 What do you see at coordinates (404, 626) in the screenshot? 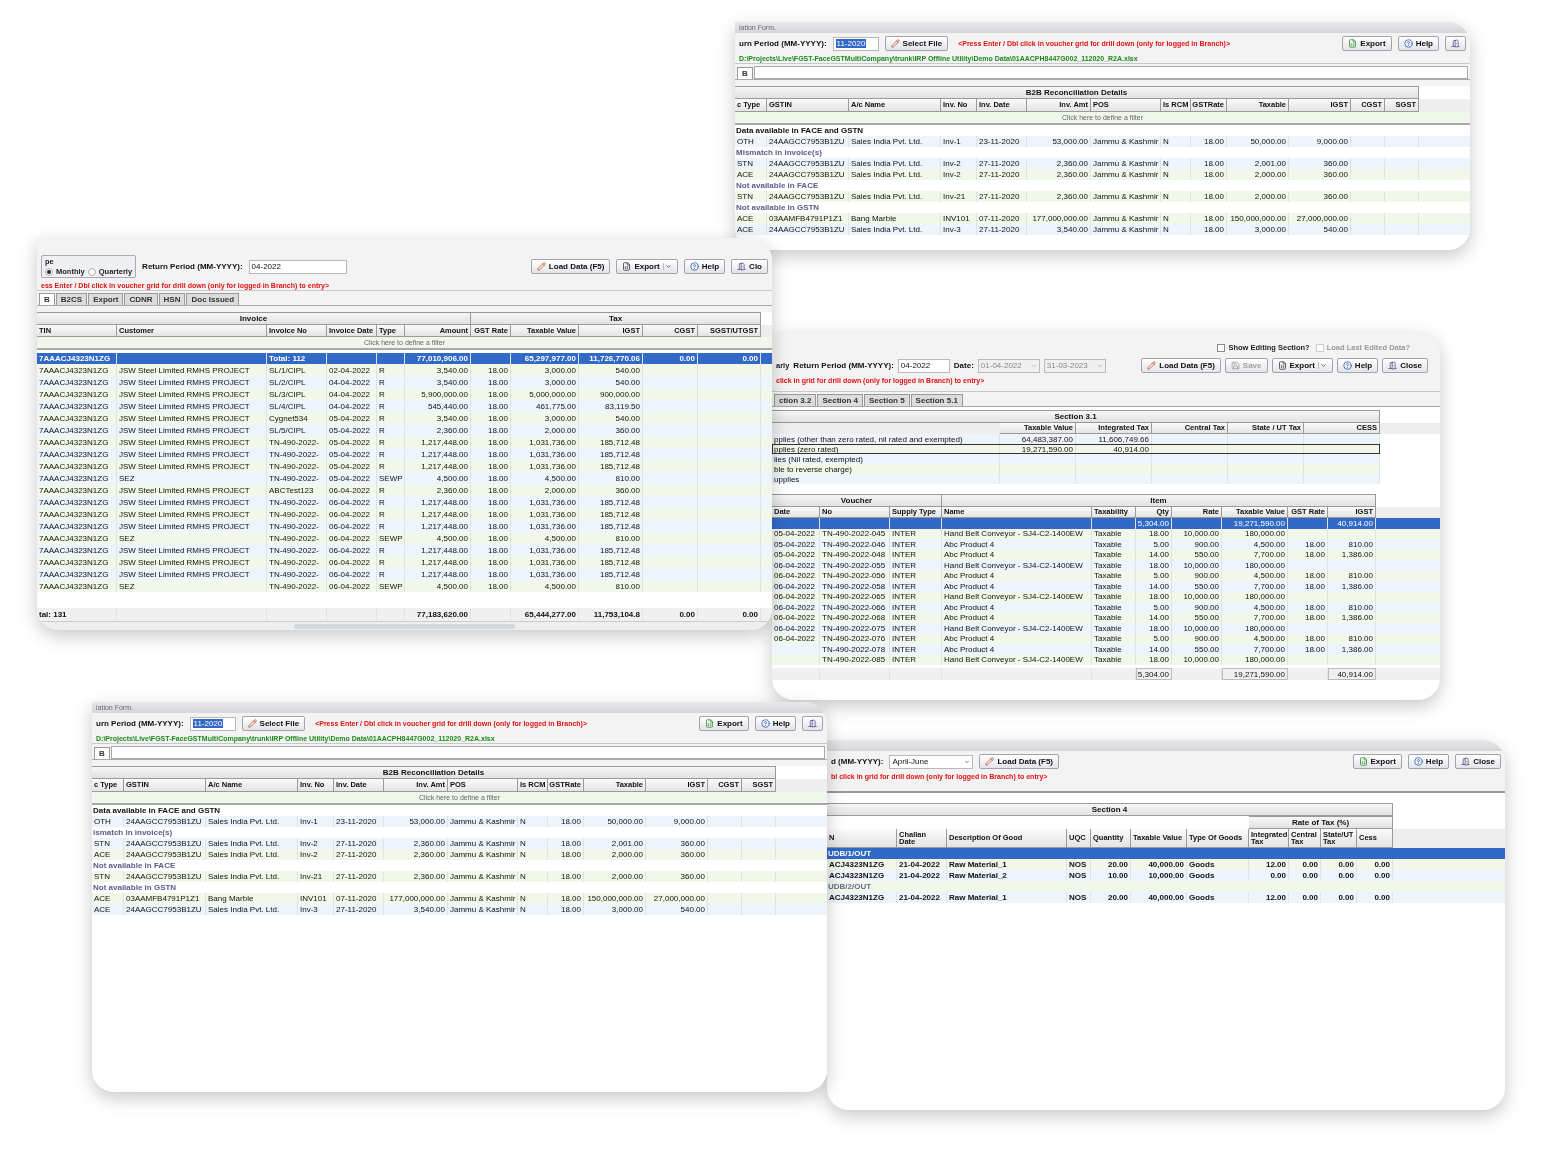
I see `scrollbar-thumb` at bounding box center [404, 626].